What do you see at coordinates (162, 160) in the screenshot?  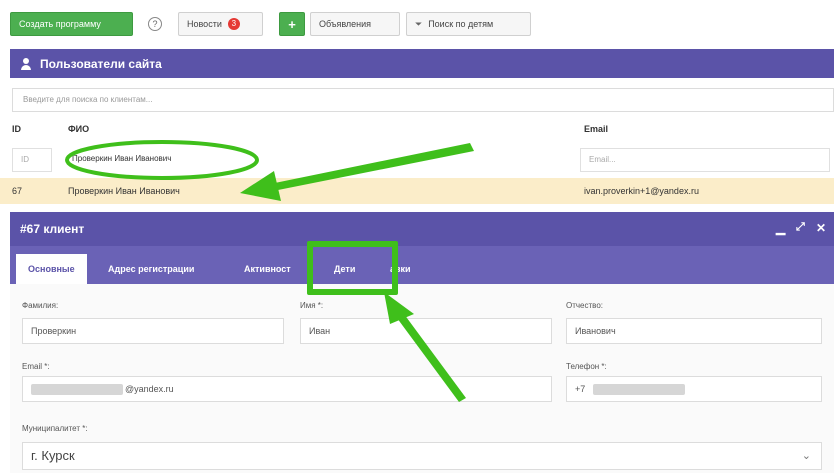 I see `name-highlight-ellipse` at bounding box center [162, 160].